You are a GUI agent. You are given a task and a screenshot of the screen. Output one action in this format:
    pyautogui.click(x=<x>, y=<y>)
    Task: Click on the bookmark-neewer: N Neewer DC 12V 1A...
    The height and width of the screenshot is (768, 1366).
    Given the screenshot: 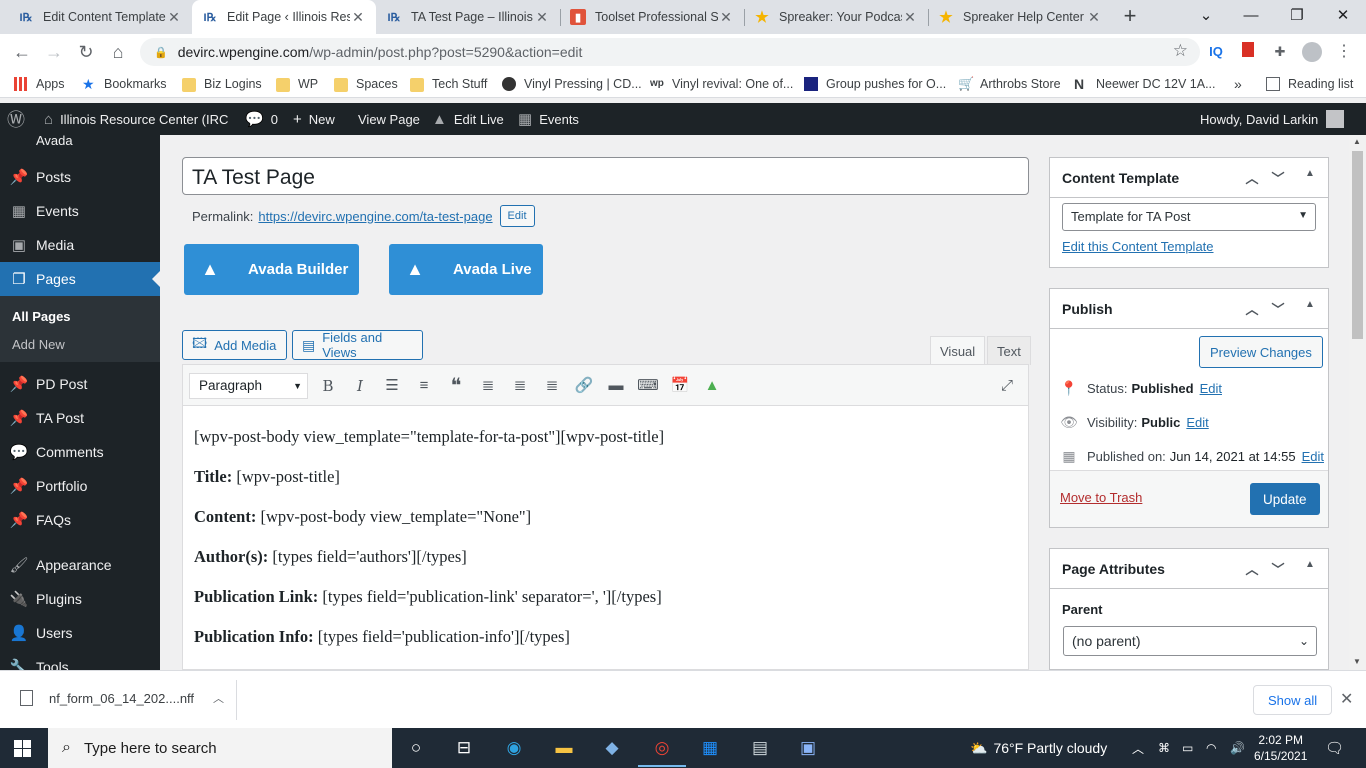 What is the action you would take?
    pyautogui.click(x=1145, y=84)
    